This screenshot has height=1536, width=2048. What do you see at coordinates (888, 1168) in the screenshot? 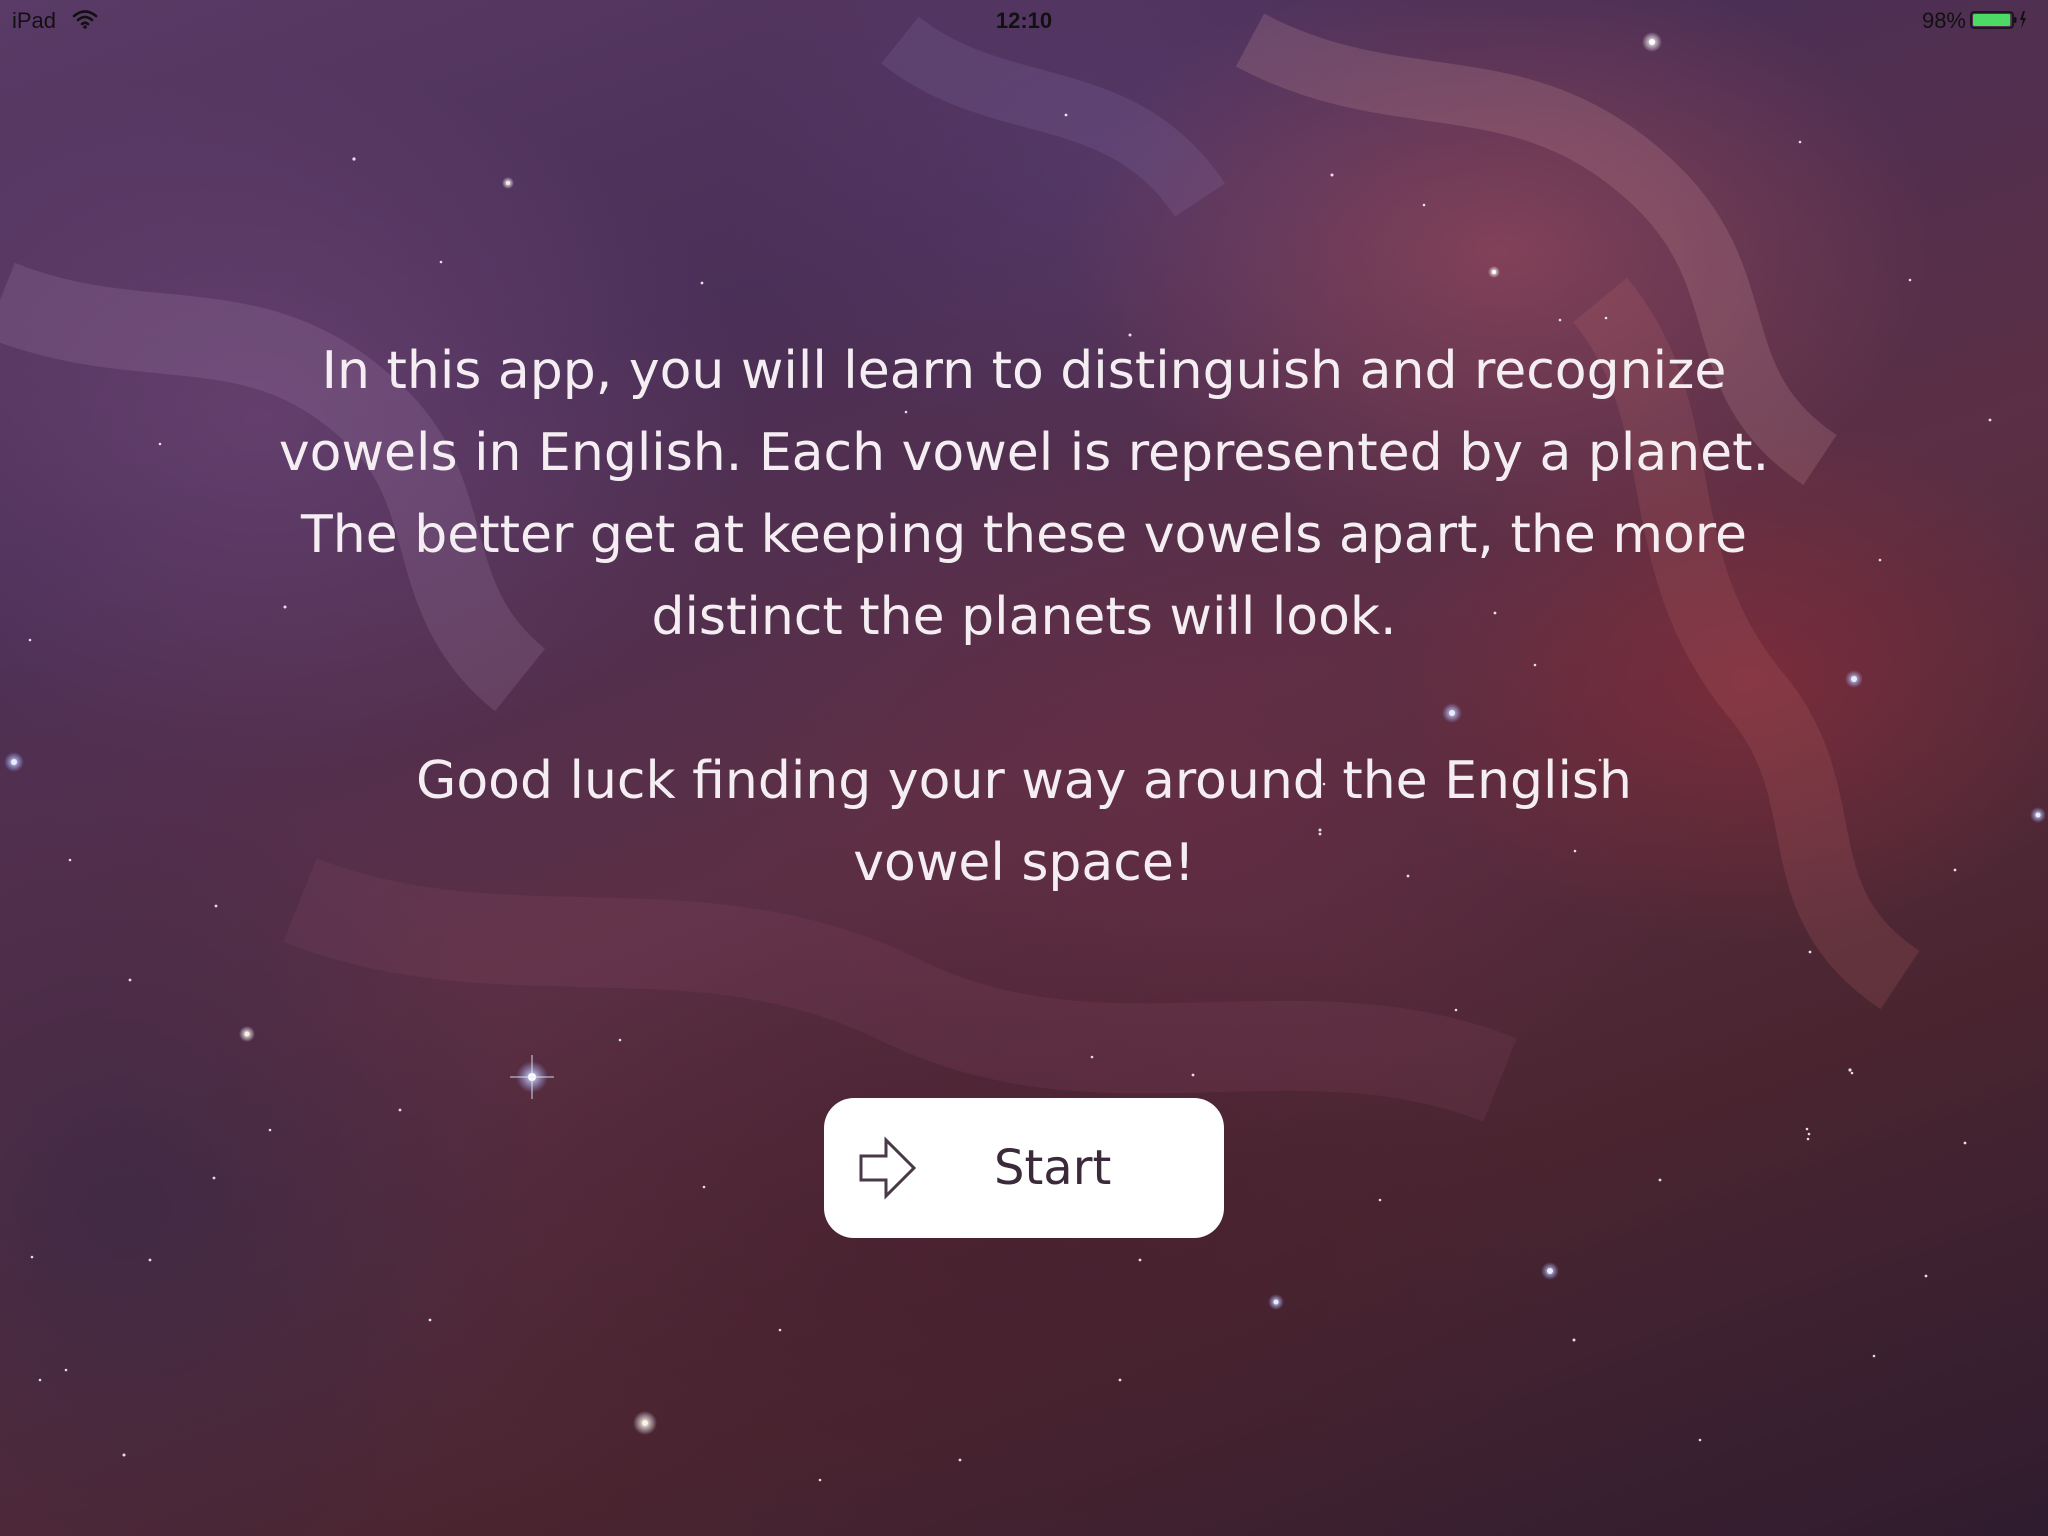
I see `arrow-right-outline-icon` at bounding box center [888, 1168].